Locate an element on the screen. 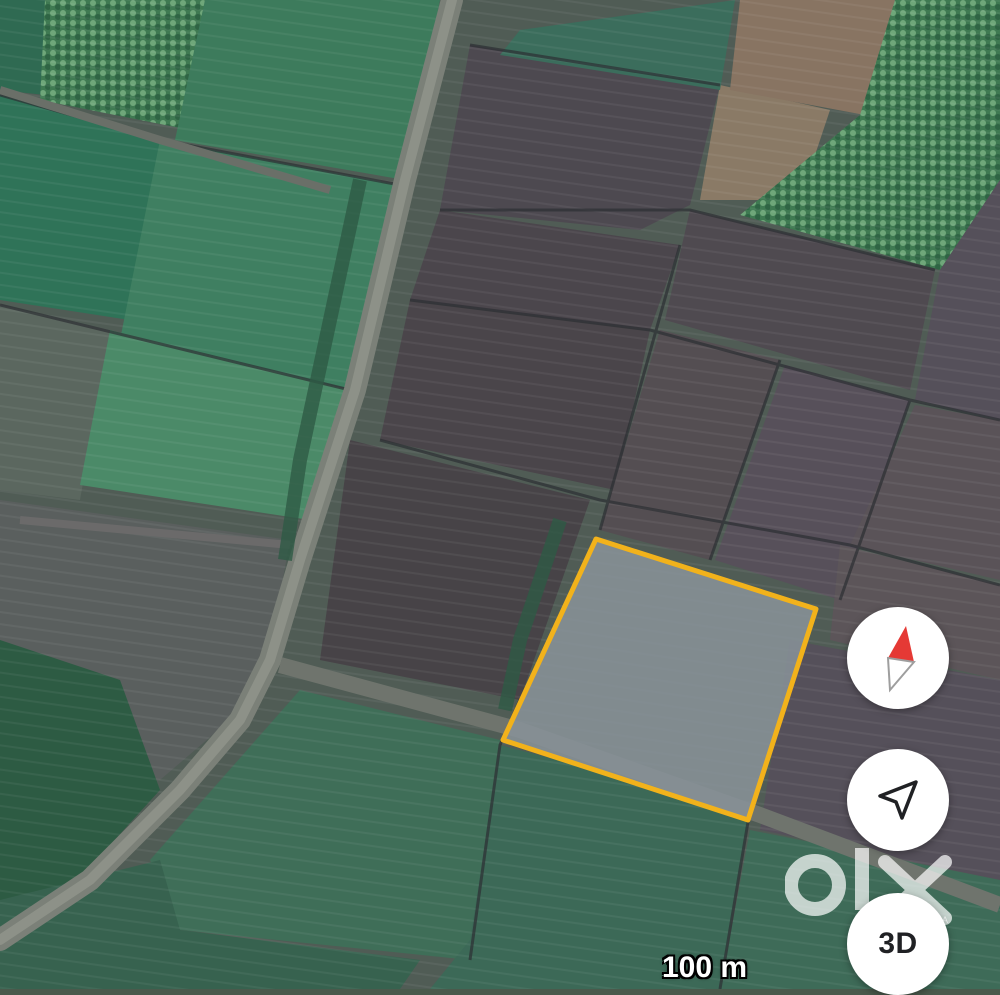  navigation-arrow-icon is located at coordinates (898, 800).